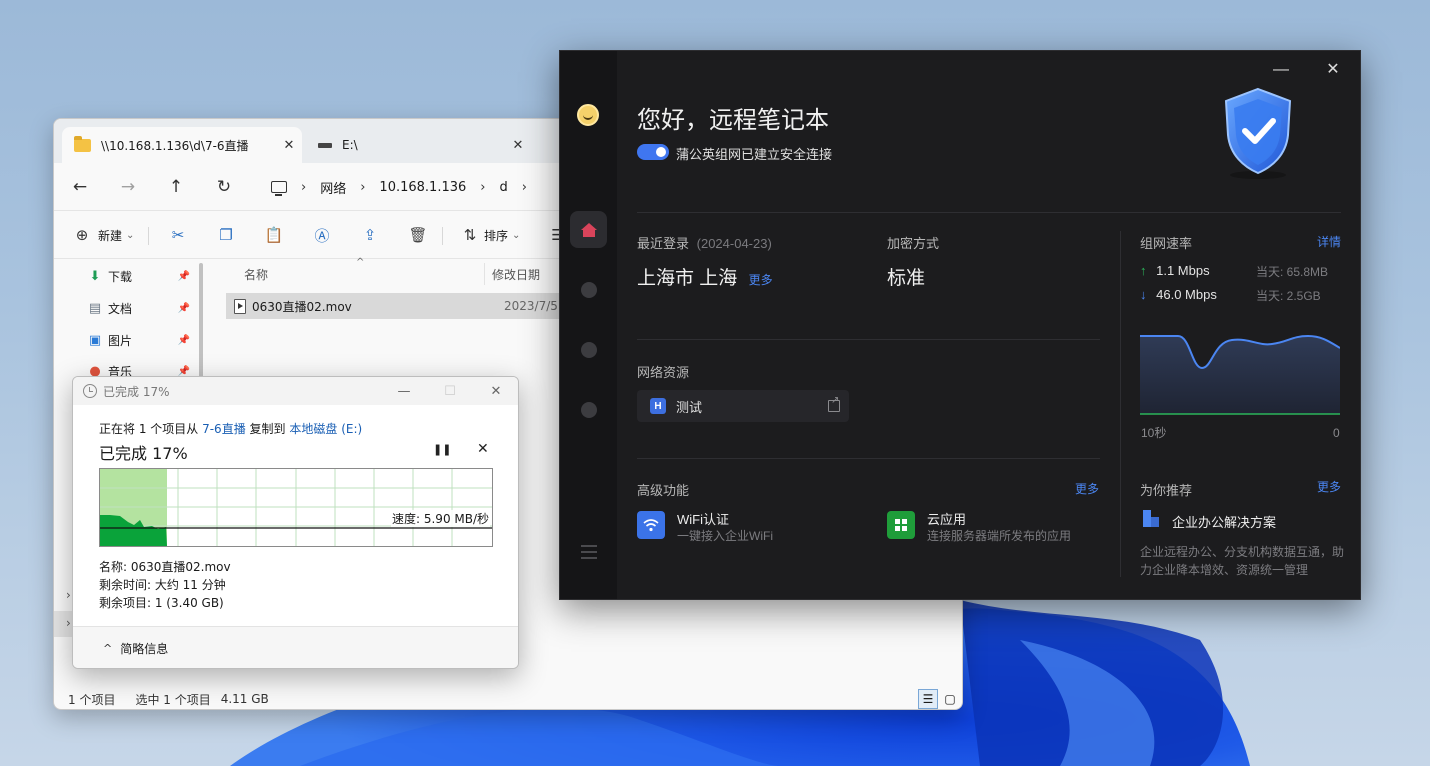  Describe the element at coordinates (503, 187) in the screenshot. I see `breadcrumb-d: d` at that location.